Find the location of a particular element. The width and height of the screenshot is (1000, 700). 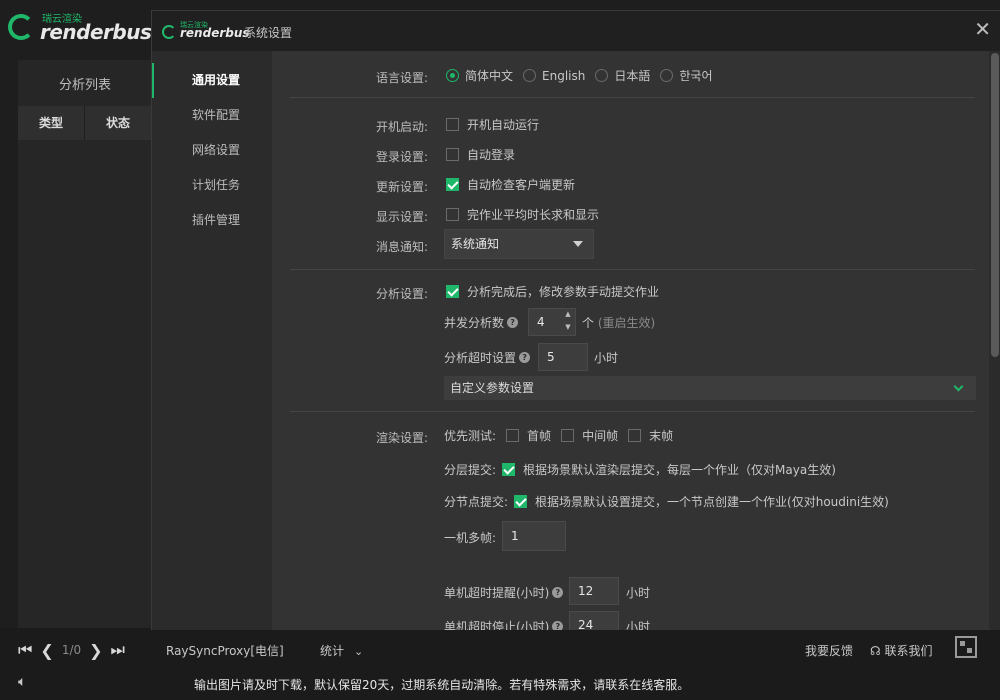

analysis-manual-checkbox: 分析完成后，修改参数手动提交作业 is located at coordinates (552, 291).